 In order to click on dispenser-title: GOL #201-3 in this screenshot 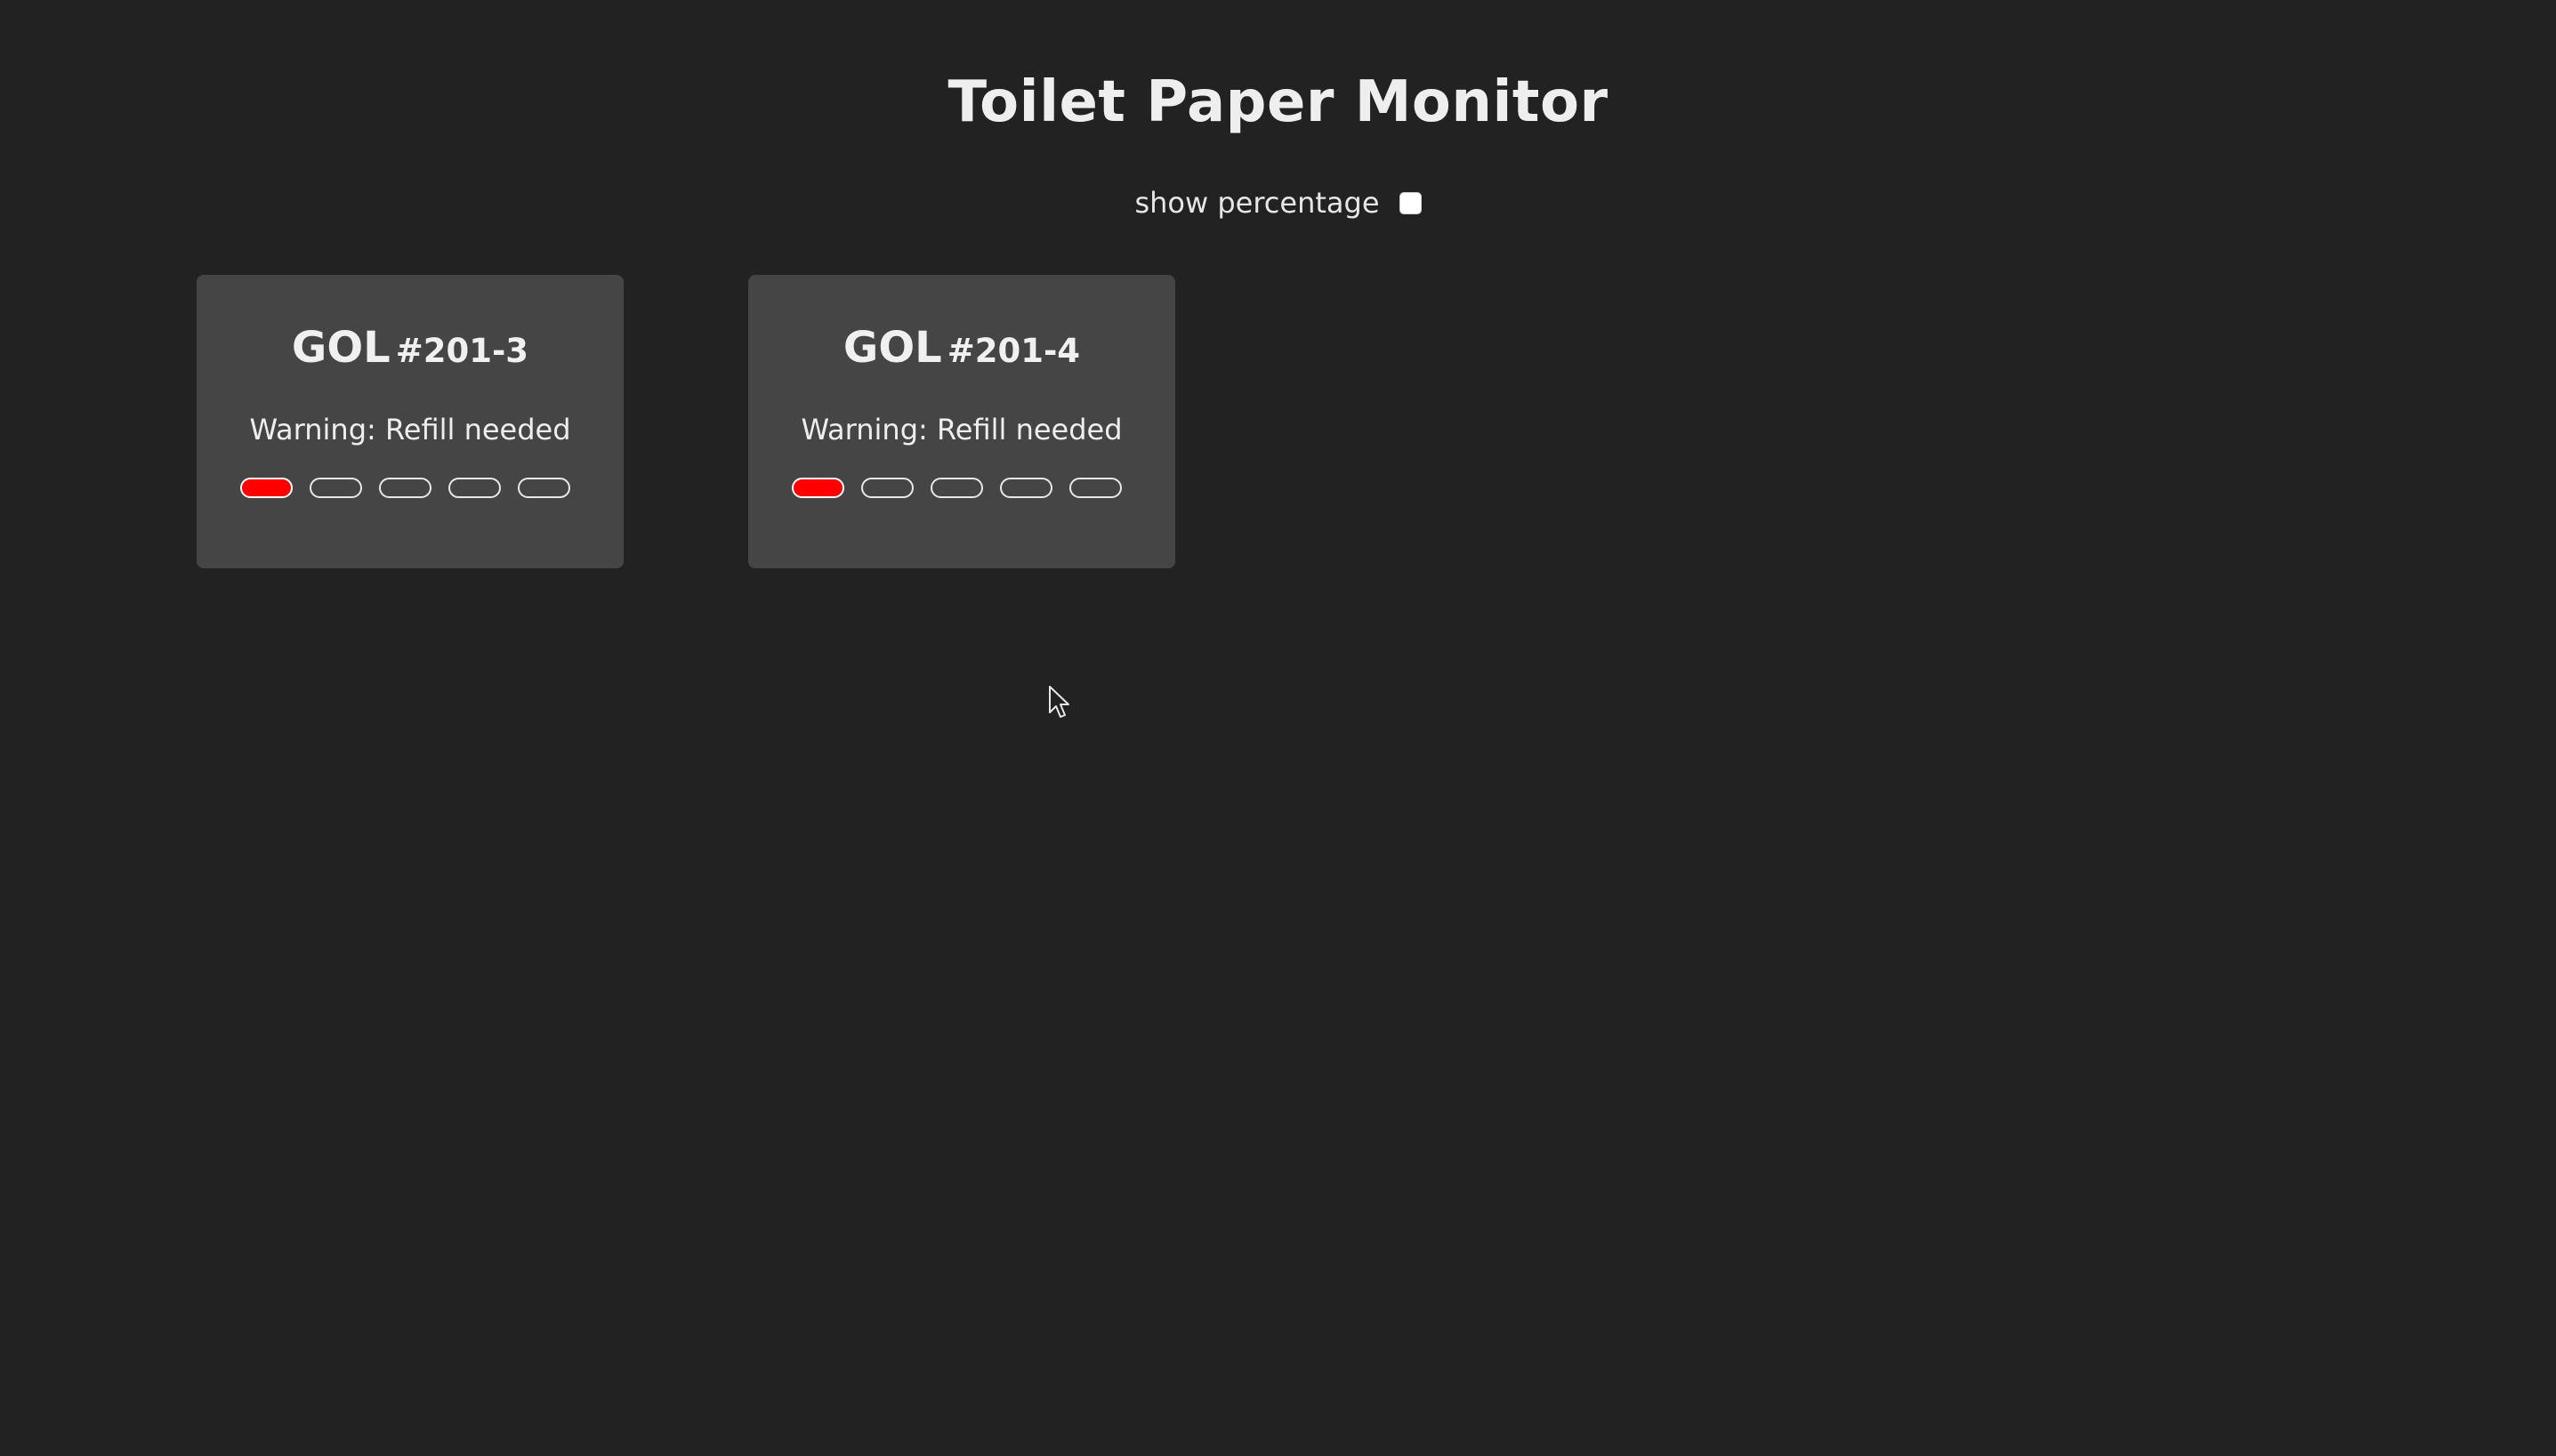, I will do `click(411, 351)`.